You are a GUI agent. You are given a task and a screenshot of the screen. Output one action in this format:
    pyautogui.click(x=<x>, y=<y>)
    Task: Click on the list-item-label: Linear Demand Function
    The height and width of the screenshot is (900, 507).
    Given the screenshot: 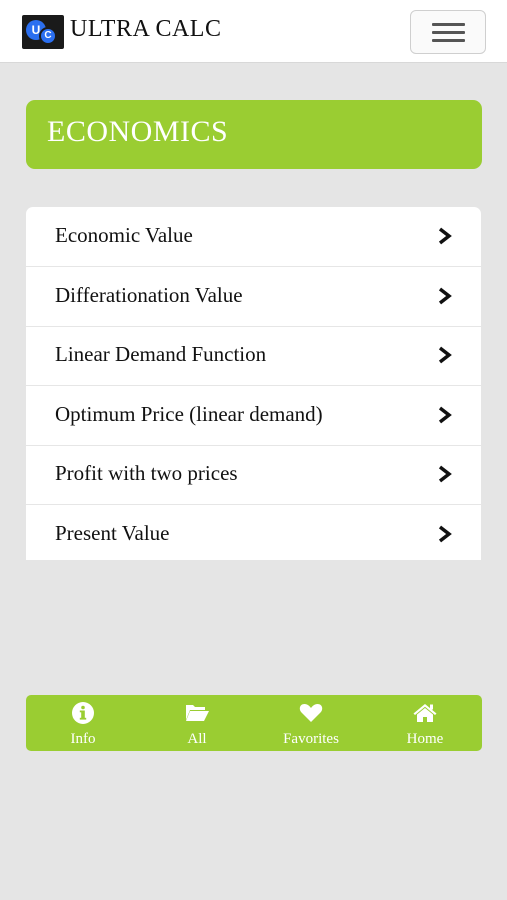 What is the action you would take?
    pyautogui.click(x=161, y=354)
    